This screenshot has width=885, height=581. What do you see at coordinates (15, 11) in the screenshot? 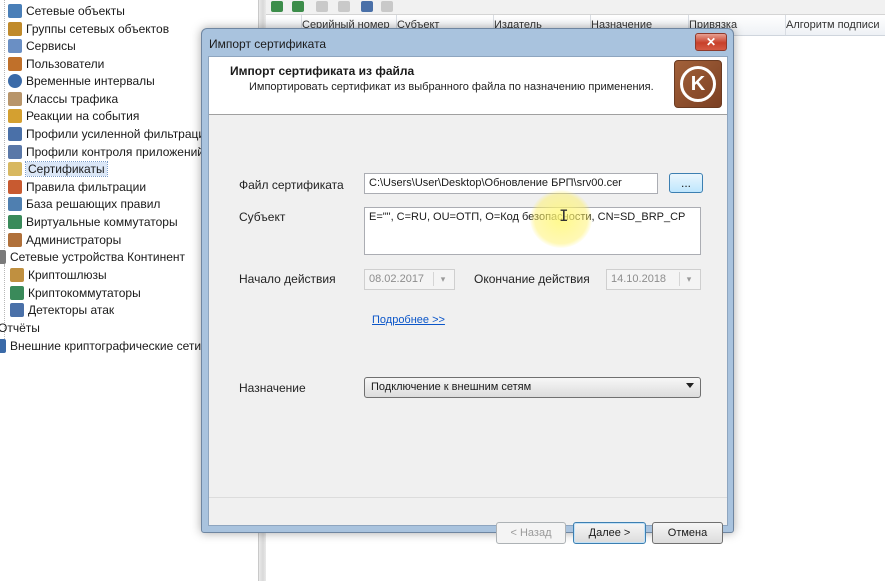
I see `network-objects-icon` at bounding box center [15, 11].